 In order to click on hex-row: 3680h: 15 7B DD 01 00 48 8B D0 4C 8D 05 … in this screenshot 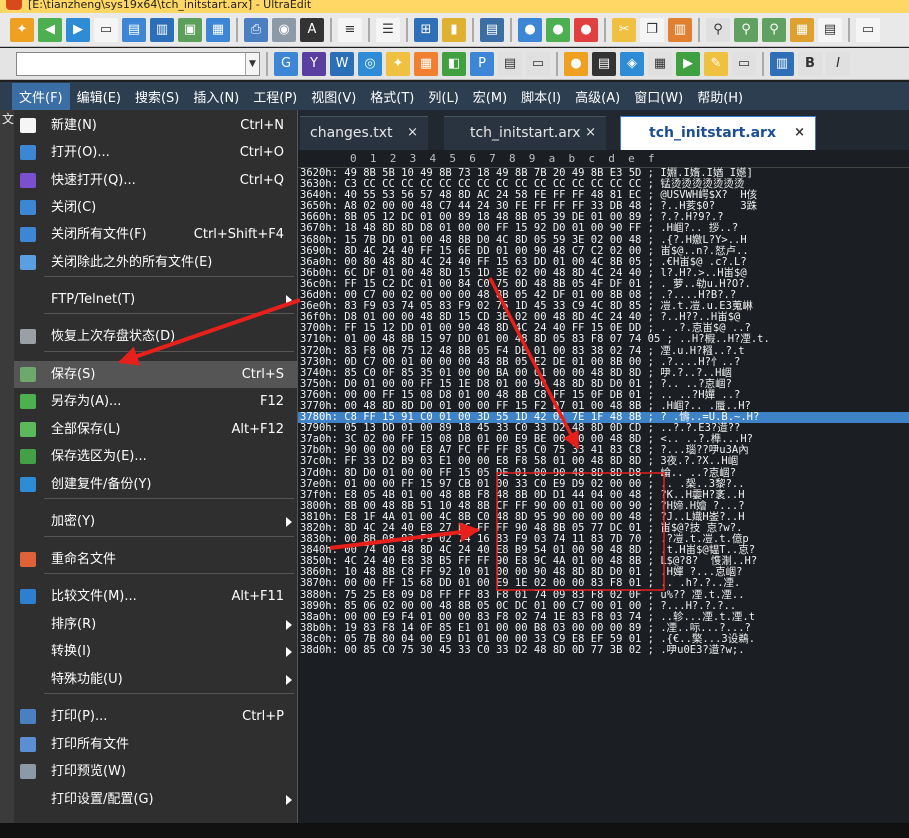, I will do `click(603, 240)`.